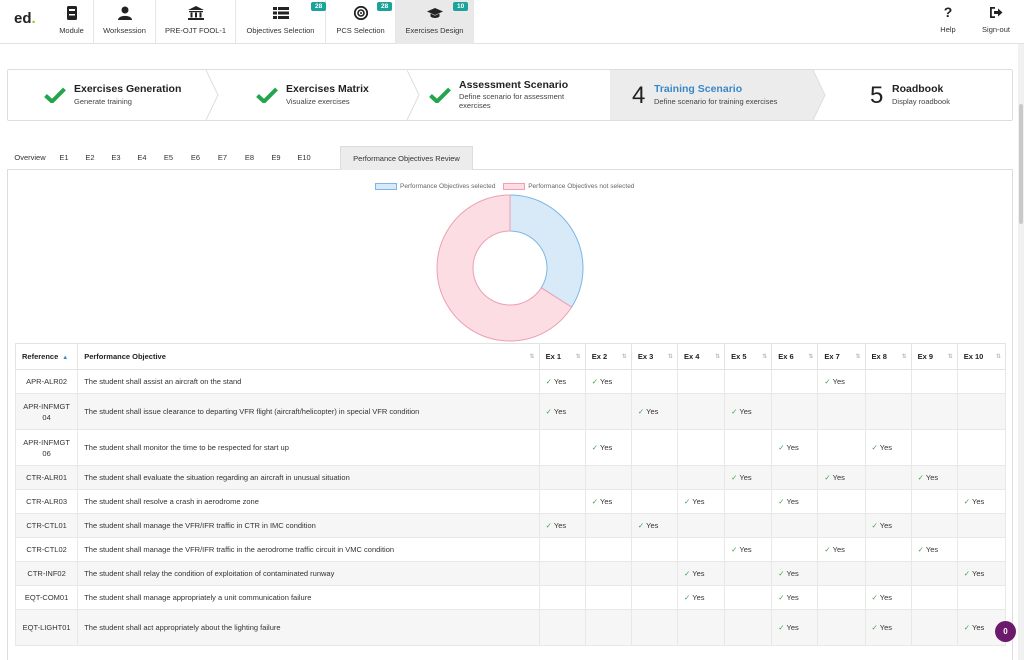 The image size is (1024, 660). I want to click on tab-e7: E7, so click(222, 158).